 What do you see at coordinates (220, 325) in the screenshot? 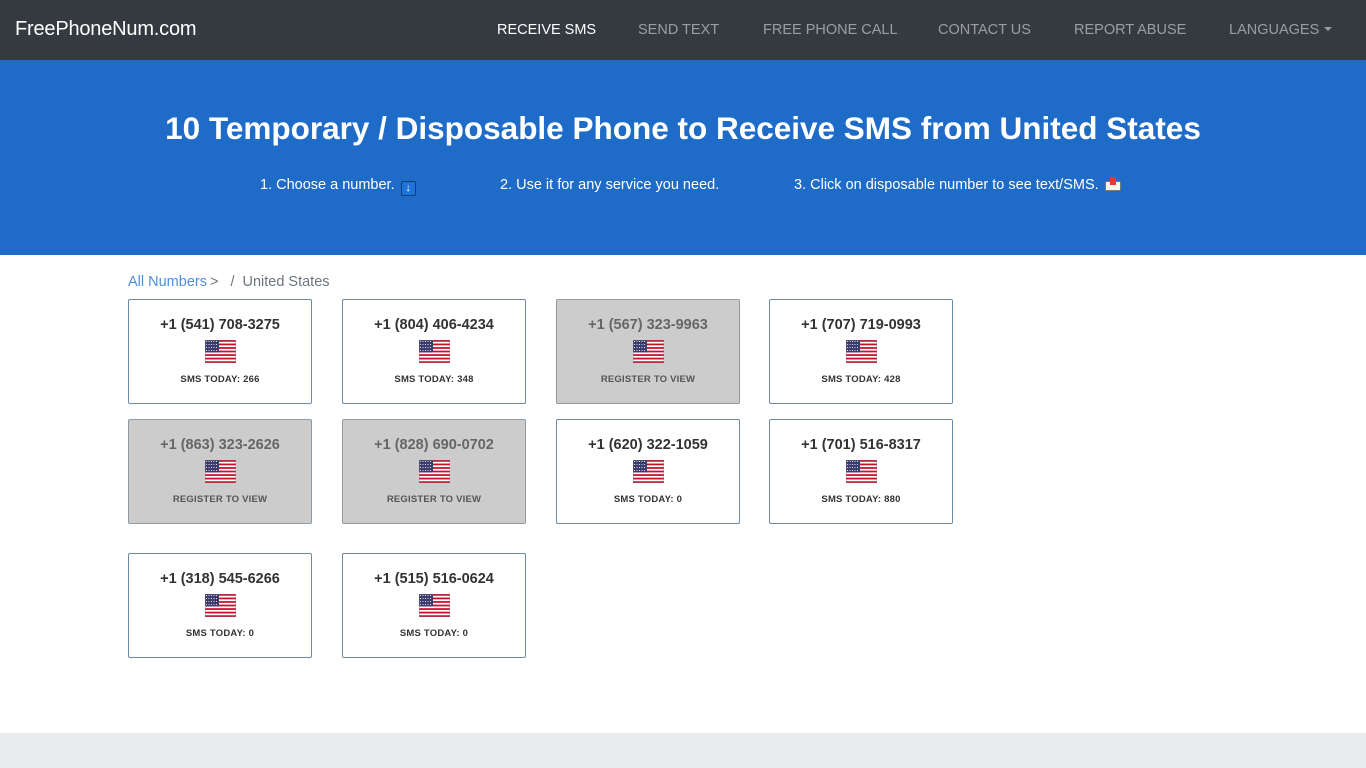
I see `phone-number: +1 (541) 708-3275` at bounding box center [220, 325].